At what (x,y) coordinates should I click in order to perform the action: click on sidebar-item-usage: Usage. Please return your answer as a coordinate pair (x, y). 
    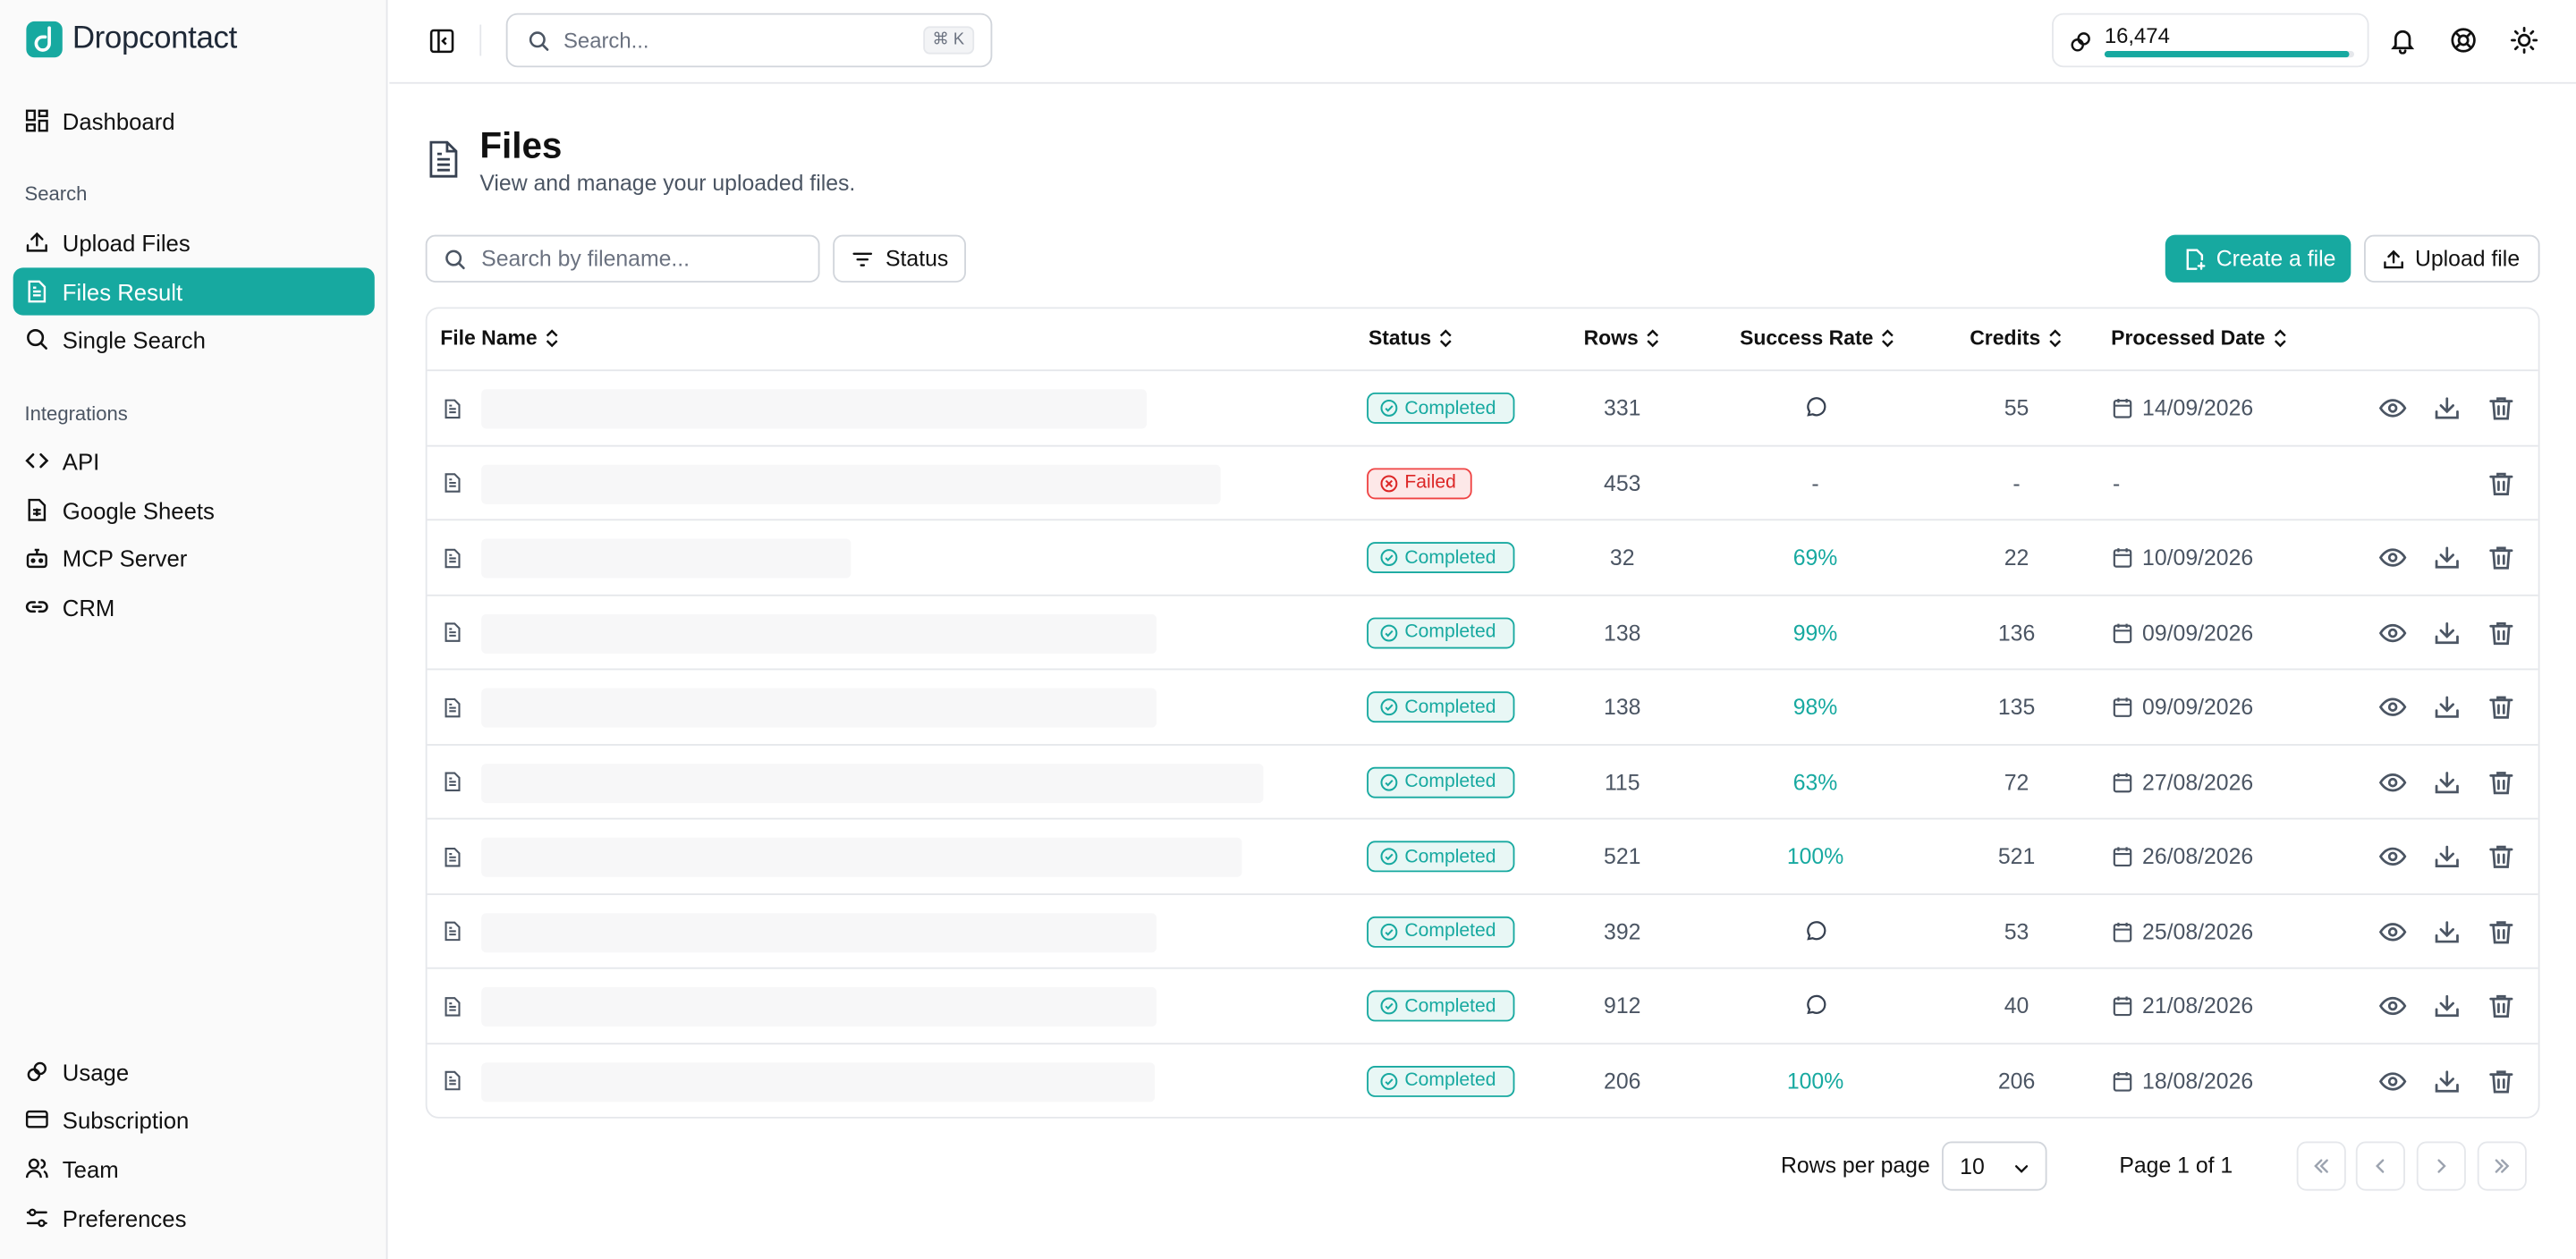
    Looking at the image, I should click on (194, 1071).